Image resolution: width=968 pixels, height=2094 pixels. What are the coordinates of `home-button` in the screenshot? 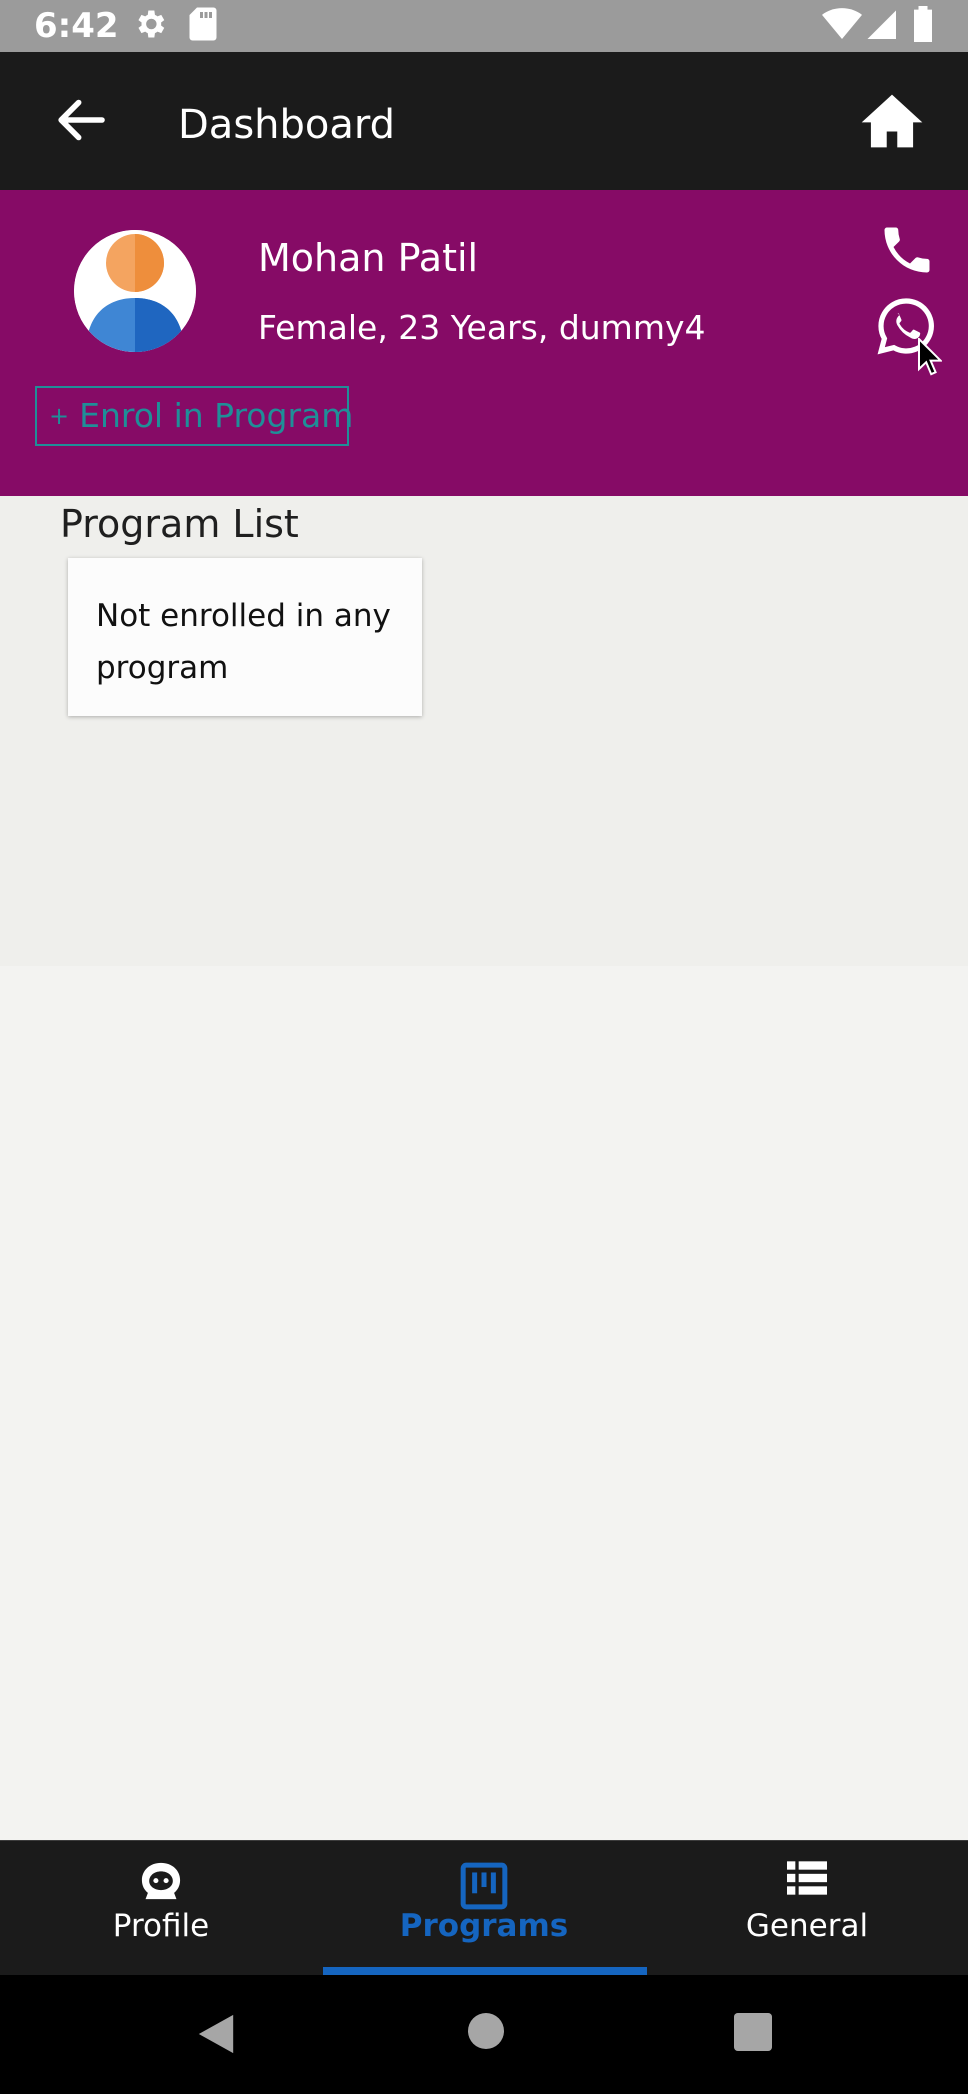 It's located at (893, 122).